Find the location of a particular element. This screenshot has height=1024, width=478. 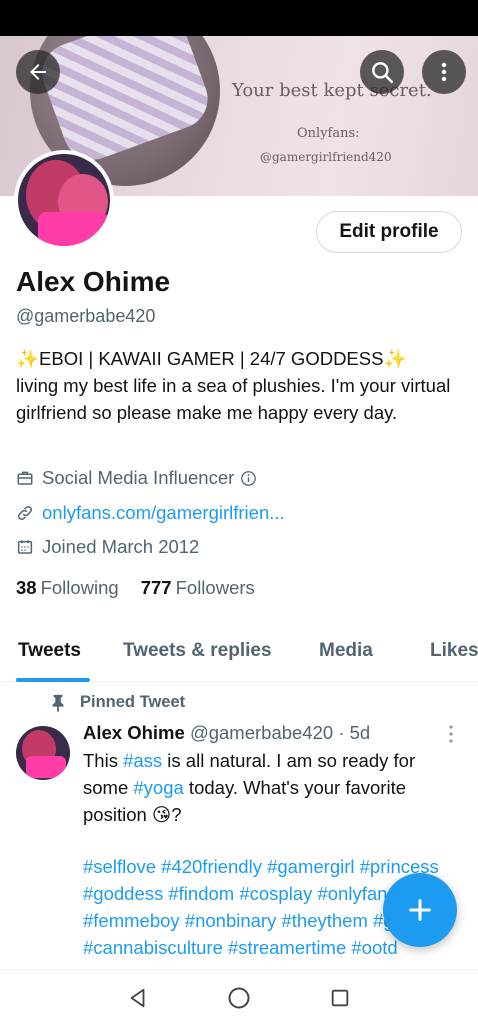

back-button is located at coordinates (38, 72).